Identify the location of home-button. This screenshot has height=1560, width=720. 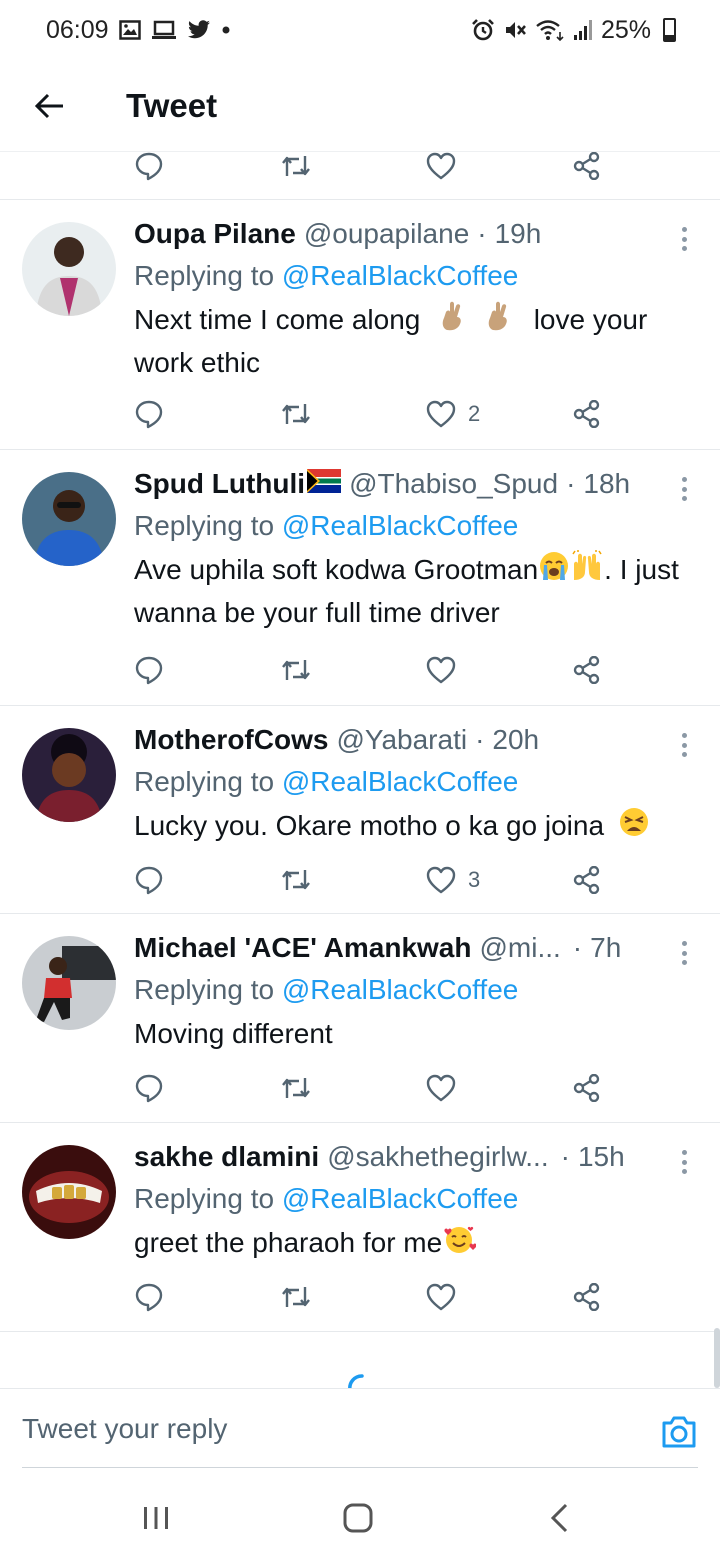
(358, 1518).